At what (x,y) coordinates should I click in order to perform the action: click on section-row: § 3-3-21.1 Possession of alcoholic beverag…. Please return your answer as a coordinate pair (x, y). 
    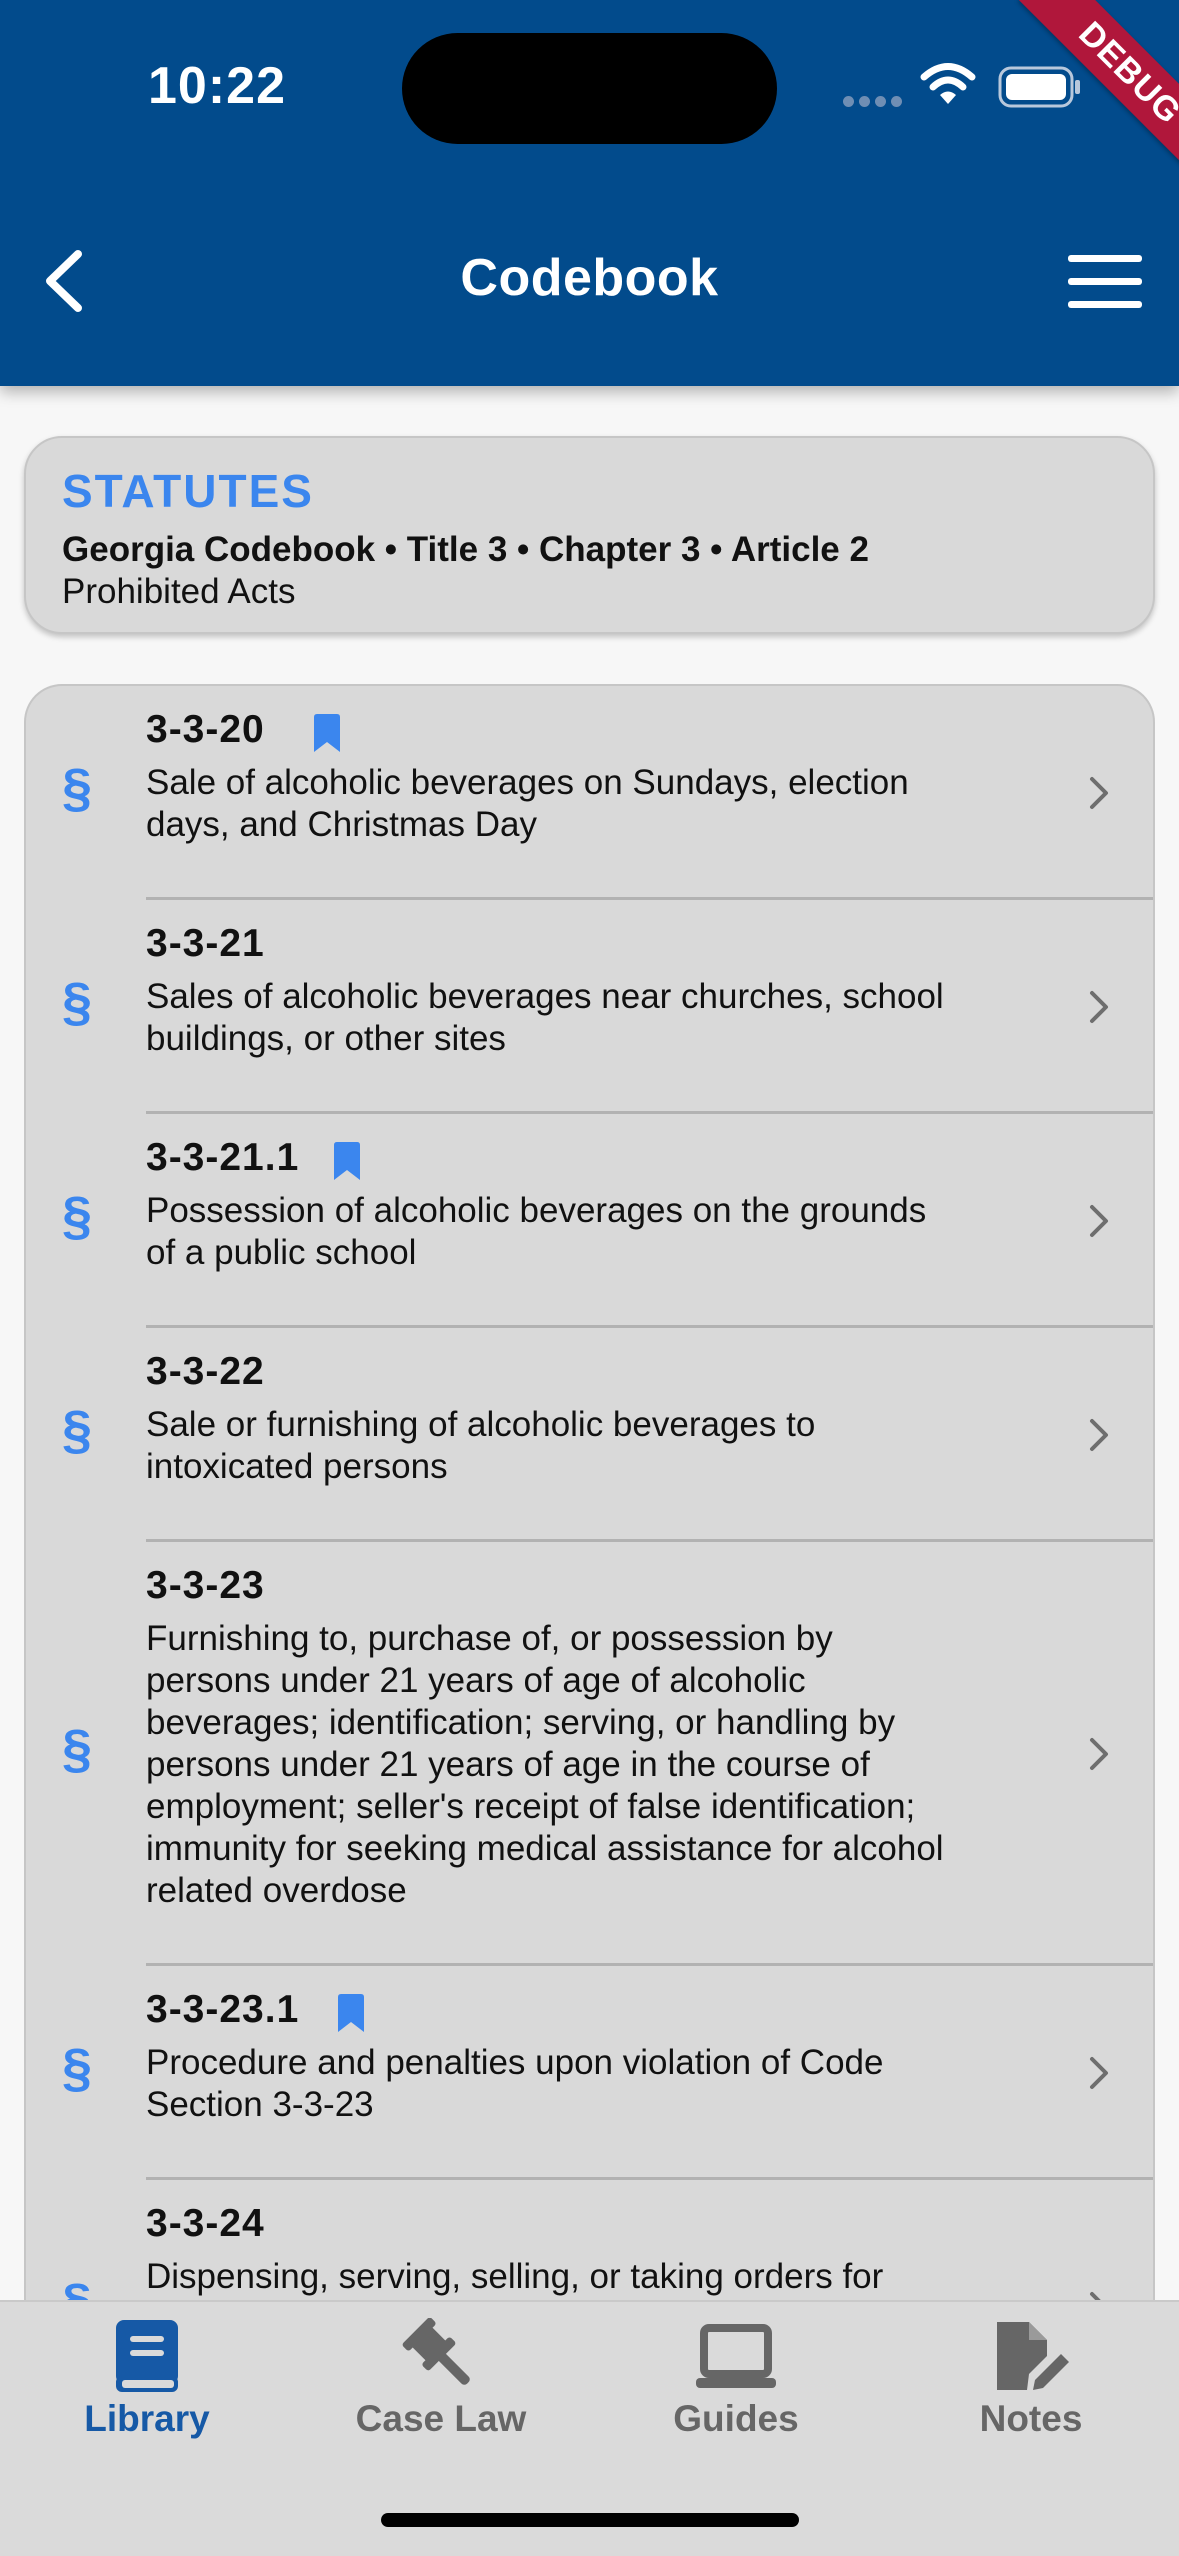
    Looking at the image, I should click on (589, 1221).